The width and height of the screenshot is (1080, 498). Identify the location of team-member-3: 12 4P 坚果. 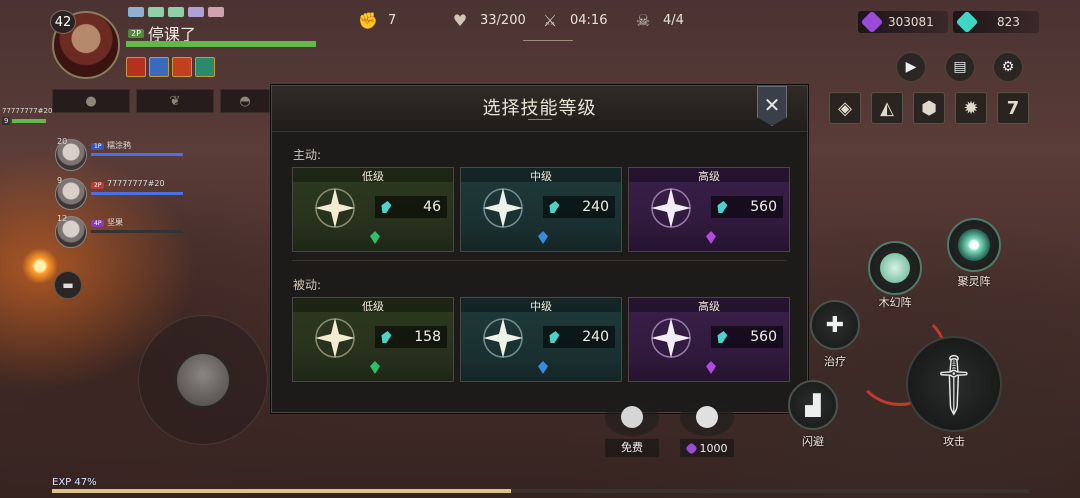
(120, 232).